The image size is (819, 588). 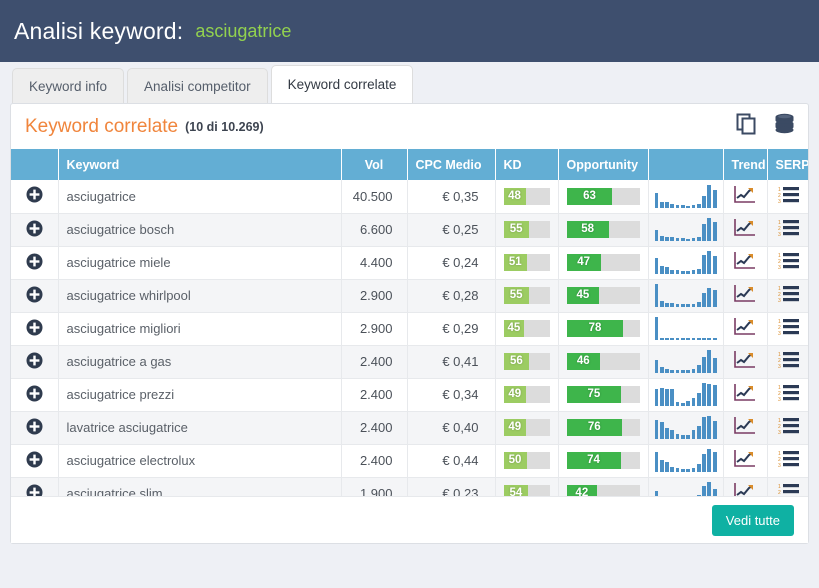 What do you see at coordinates (409, 362) in the screenshot?
I see `table-row: asciugatrice a gas 2.400 € 0,41 56 46 1 2 3` at bounding box center [409, 362].